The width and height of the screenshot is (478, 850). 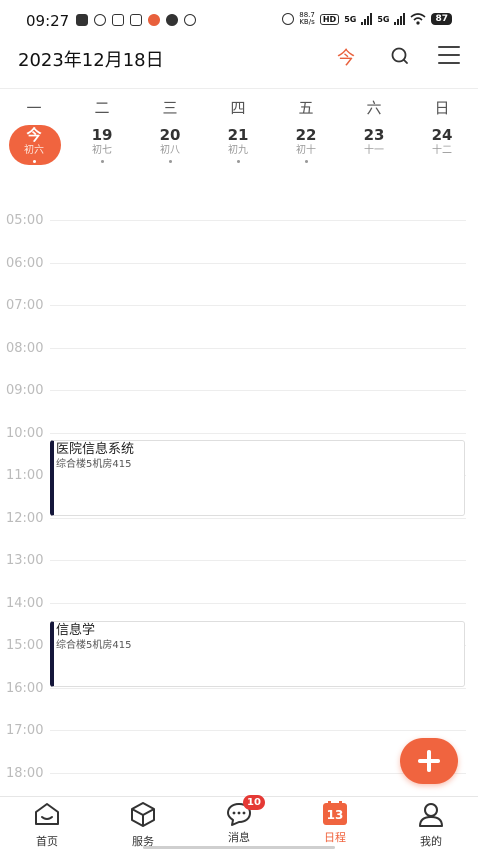 I want to click on weekday-label: 四, so click(x=238, y=108).